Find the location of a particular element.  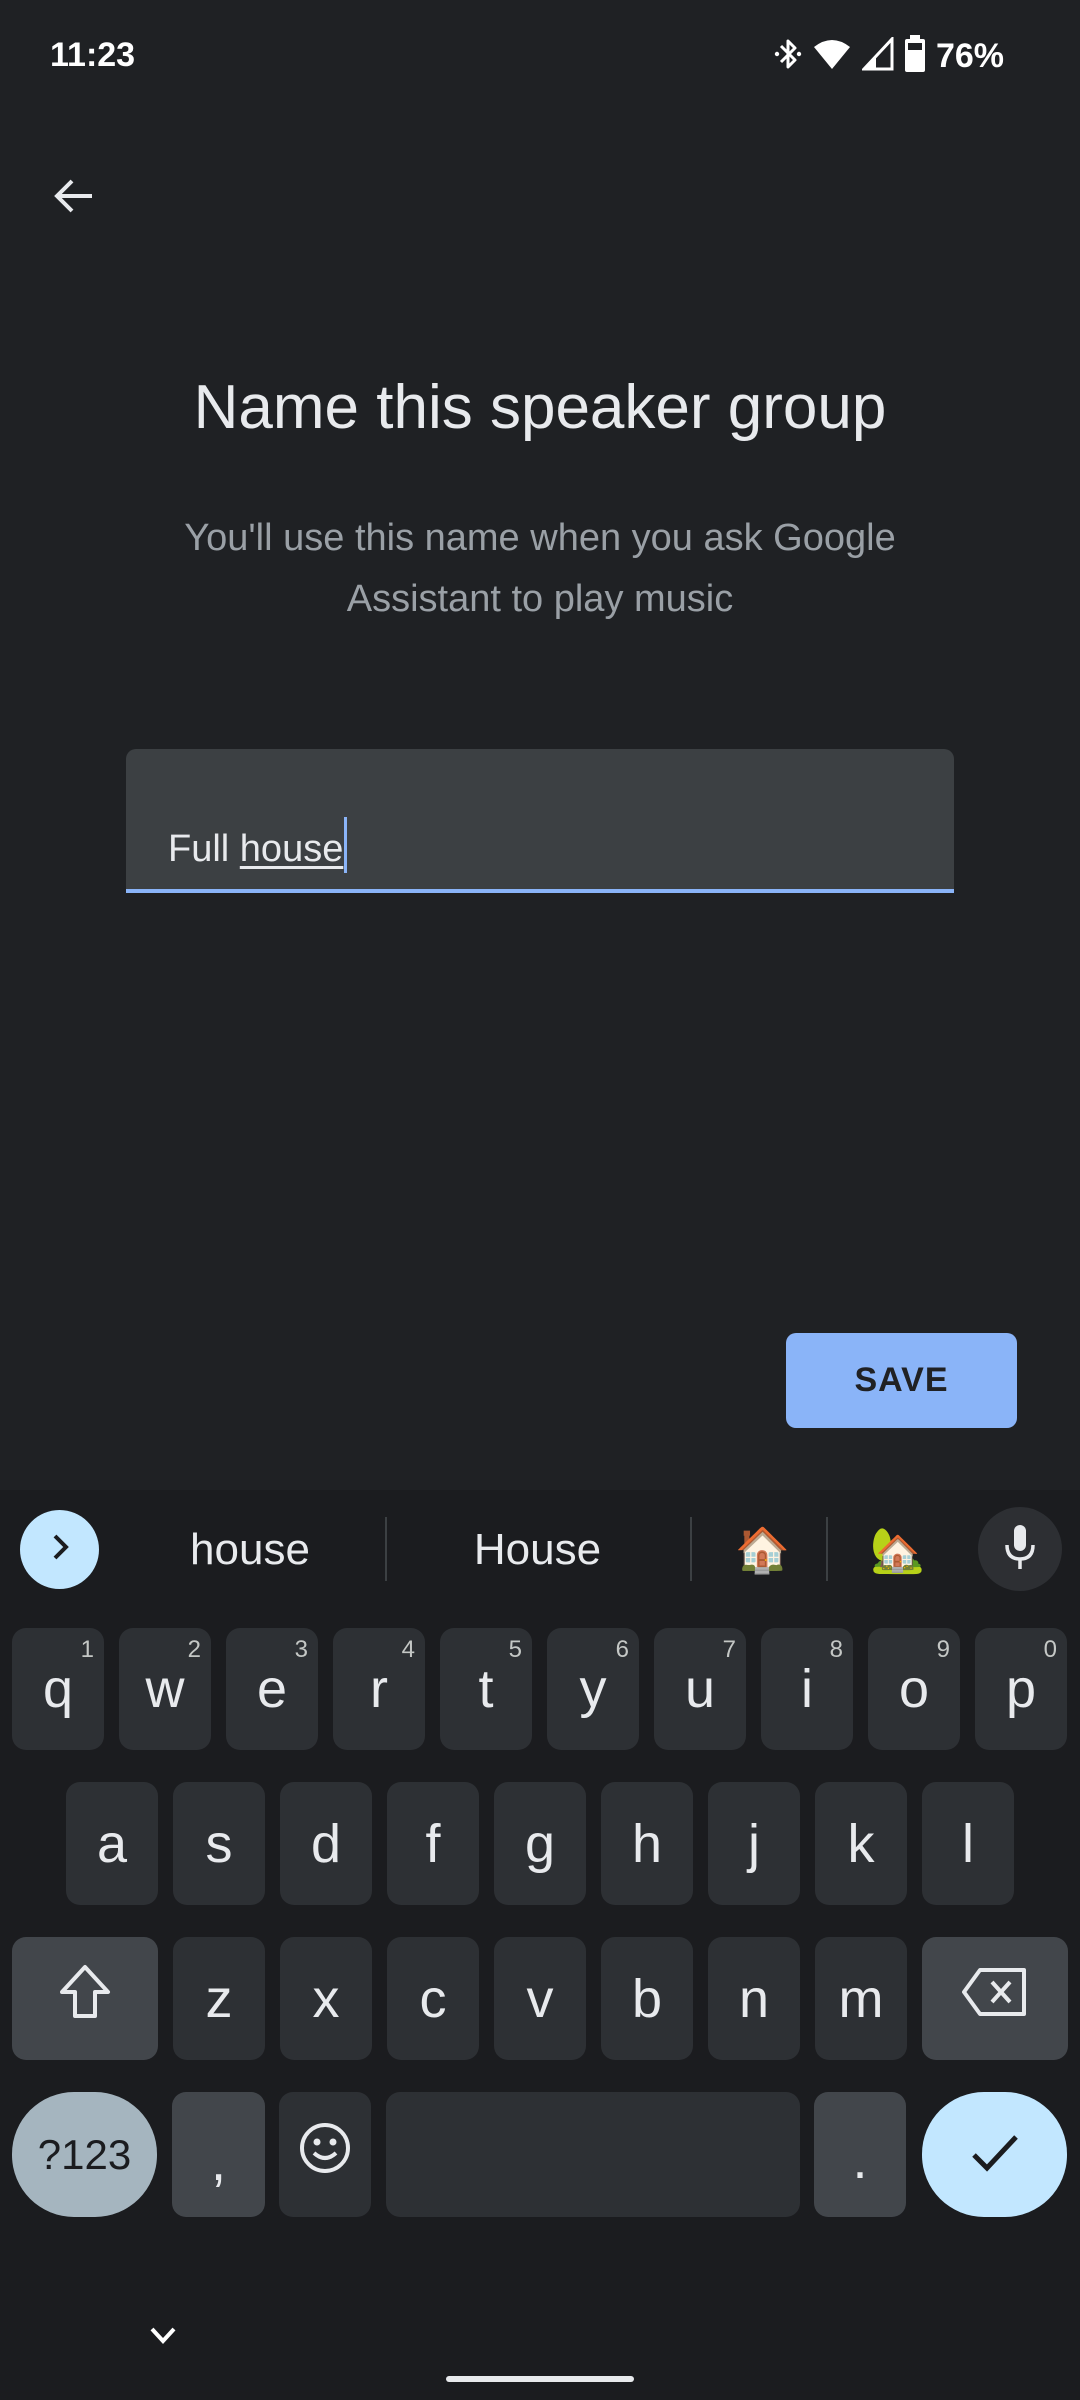

key-q: q1 is located at coordinates (58, 1689).